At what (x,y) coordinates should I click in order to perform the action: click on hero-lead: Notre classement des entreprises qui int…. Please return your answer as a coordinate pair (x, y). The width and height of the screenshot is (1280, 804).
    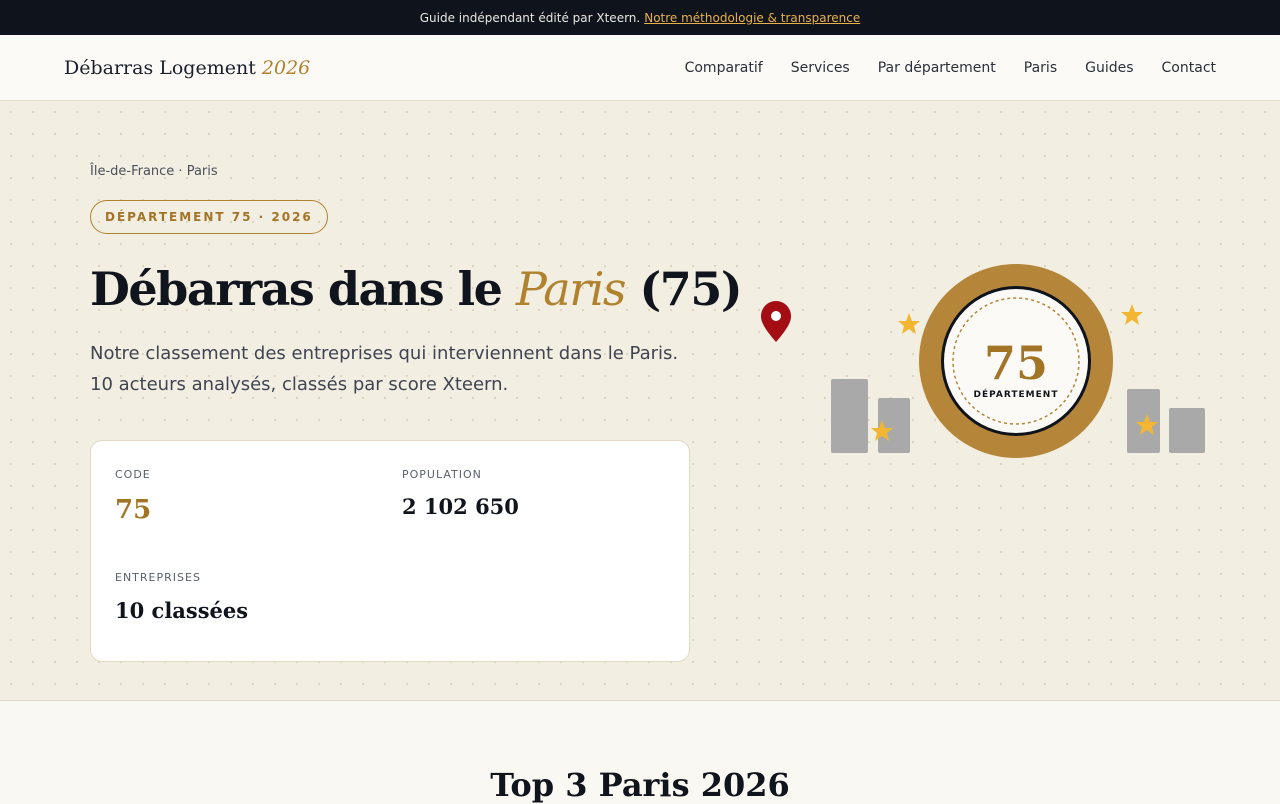
    Looking at the image, I should click on (384, 369).